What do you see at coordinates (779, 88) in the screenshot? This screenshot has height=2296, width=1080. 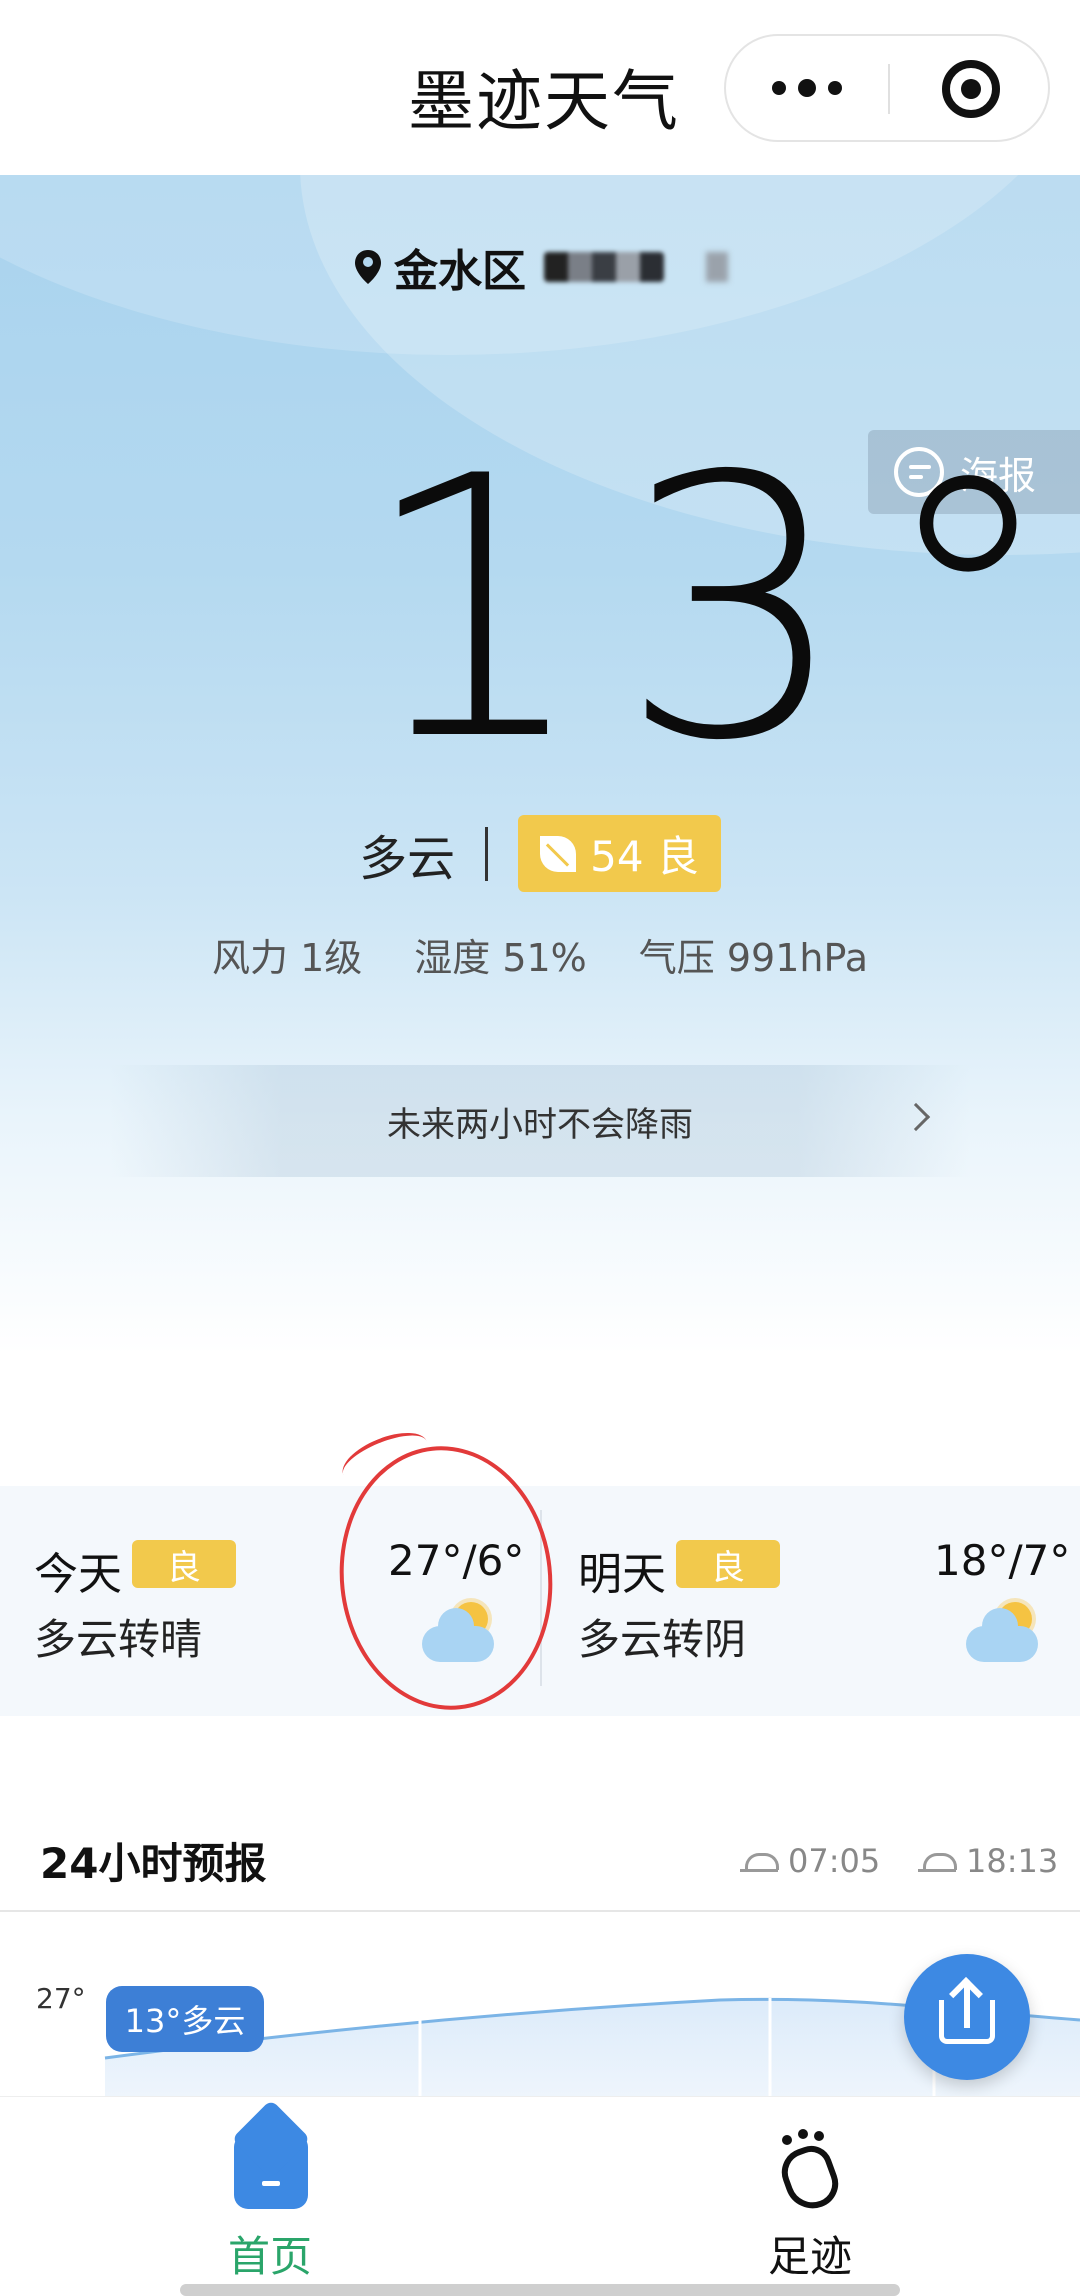 I see `more-dots-icon` at bounding box center [779, 88].